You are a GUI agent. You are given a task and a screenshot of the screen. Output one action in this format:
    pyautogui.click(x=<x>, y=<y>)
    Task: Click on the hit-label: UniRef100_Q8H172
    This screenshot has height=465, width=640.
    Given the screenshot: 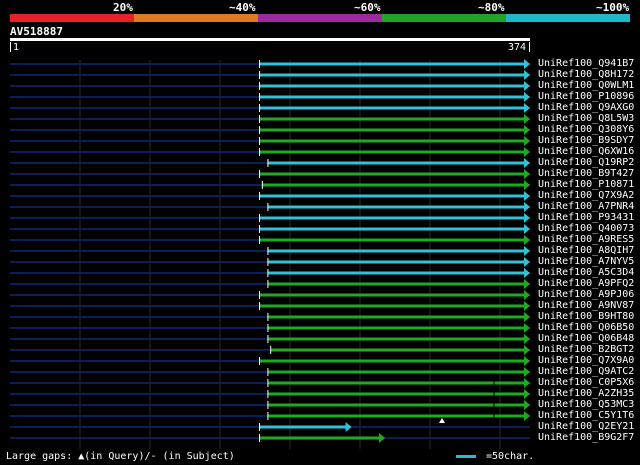 What is the action you would take?
    pyautogui.click(x=586, y=75)
    